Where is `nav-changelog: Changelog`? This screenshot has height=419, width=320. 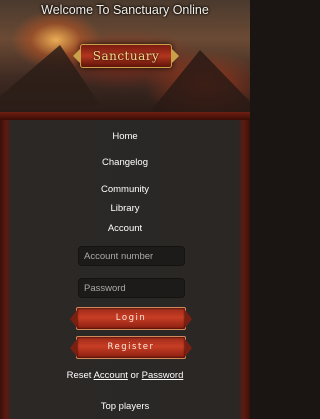
nav-changelog: Changelog is located at coordinates (125, 162).